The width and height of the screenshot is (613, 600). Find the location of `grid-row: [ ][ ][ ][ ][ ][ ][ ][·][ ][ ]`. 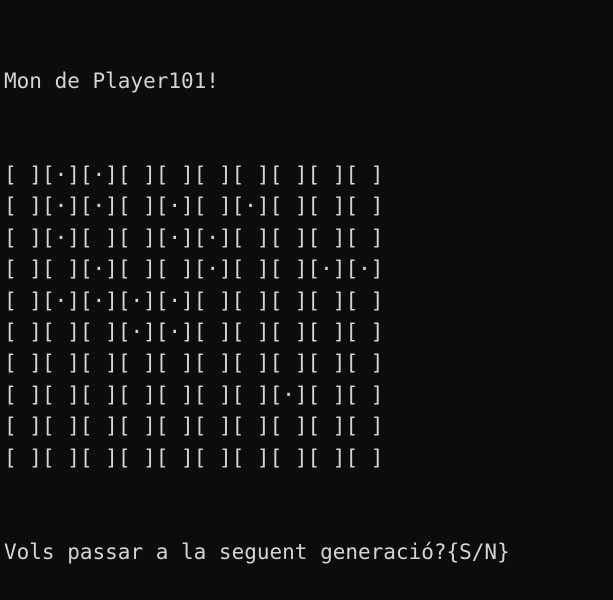

grid-row: [ ][ ][ ][ ][ ][ ][ ][·][ ][ ] is located at coordinates (306, 395).